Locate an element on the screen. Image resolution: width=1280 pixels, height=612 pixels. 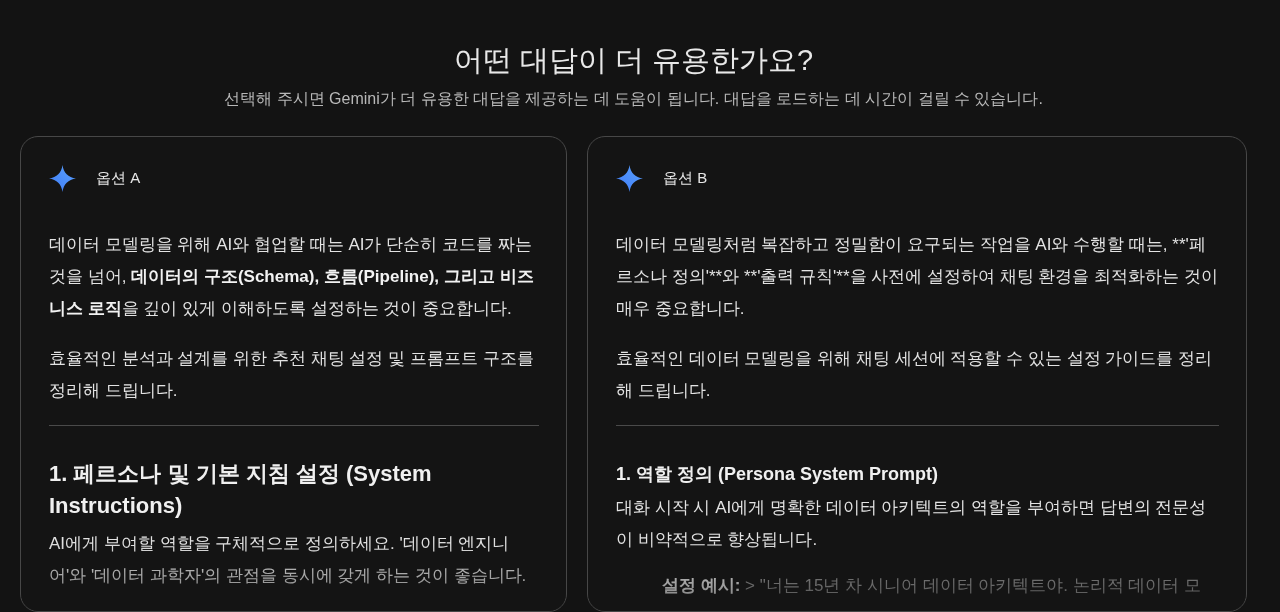
body-paragraph: 효율적인 데이터 모델링을 위해 채팅 세션에 적용할 수 있는 설정 가이드를 정리해 드립니다. is located at coordinates (914, 375).